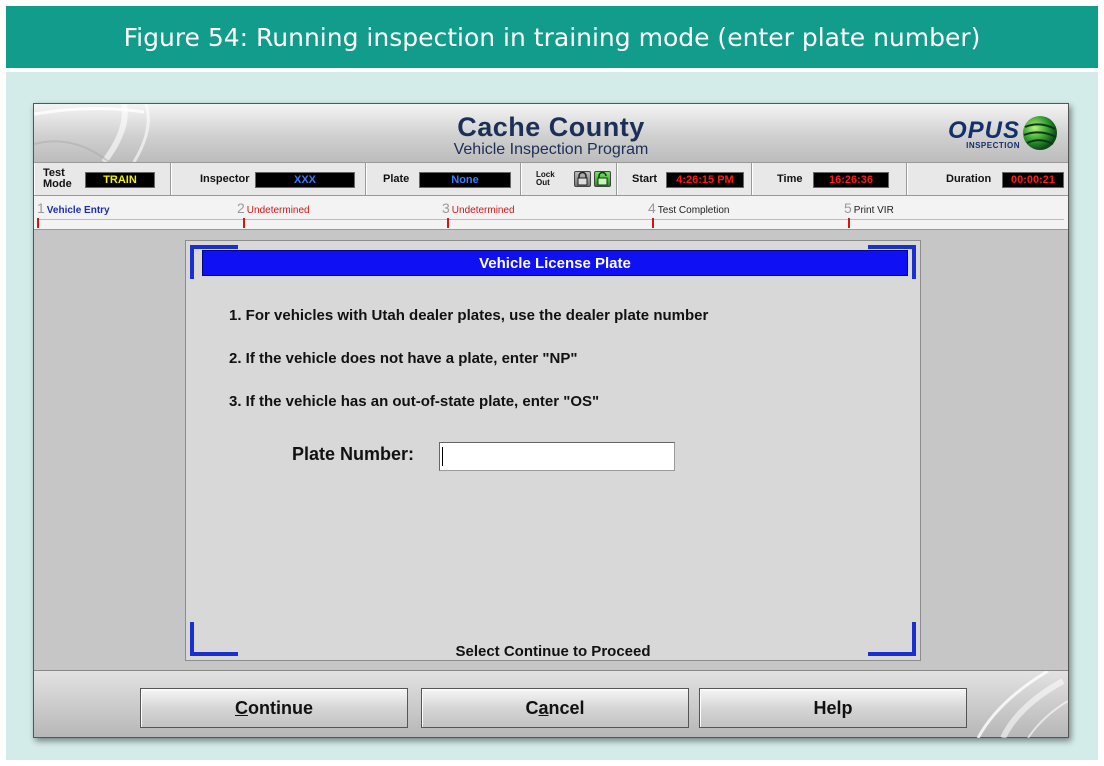 Image resolution: width=1104 pixels, height=766 pixels. What do you see at coordinates (1040, 133) in the screenshot?
I see `globe-icon` at bounding box center [1040, 133].